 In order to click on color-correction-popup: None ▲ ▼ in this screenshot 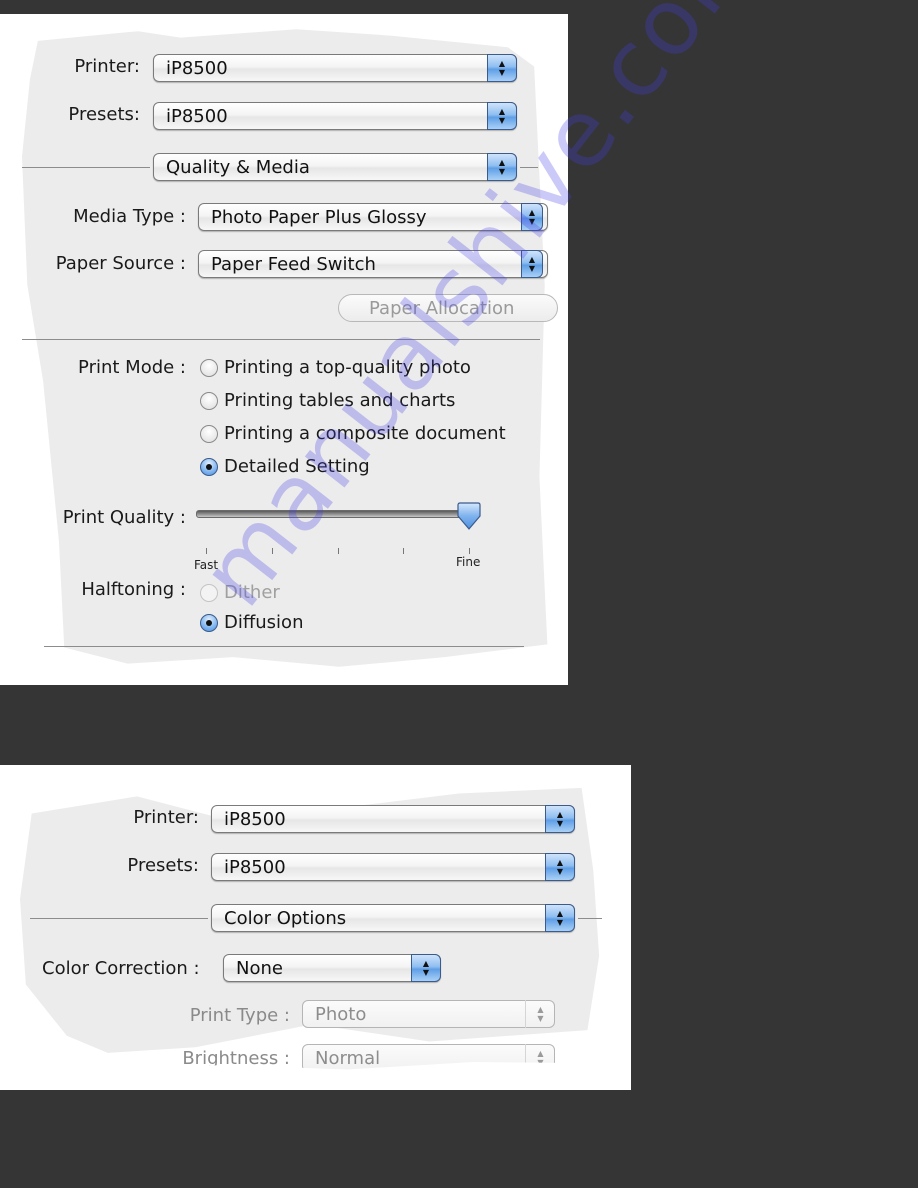, I will do `click(332, 968)`.